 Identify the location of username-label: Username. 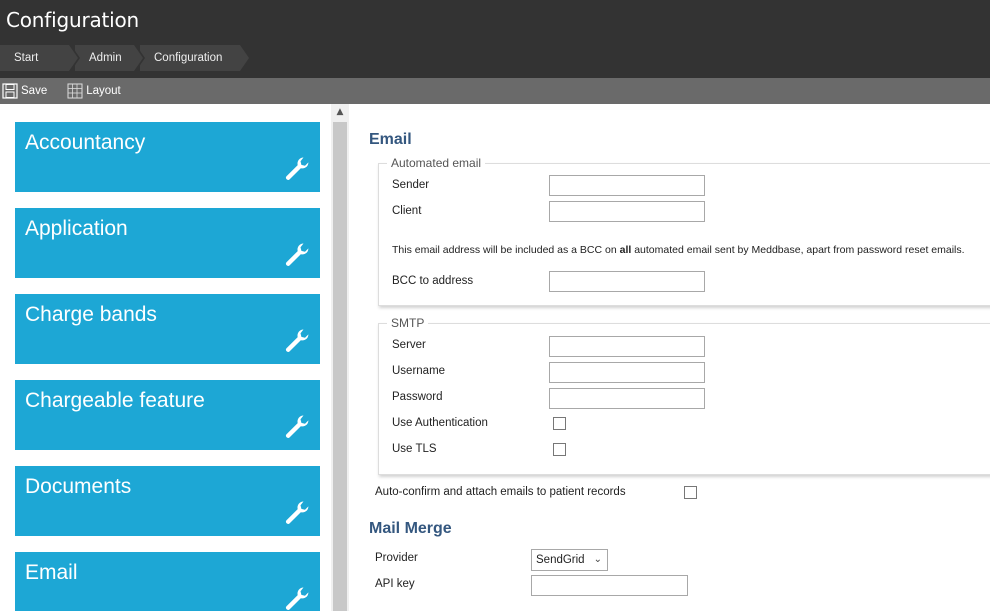
(419, 371).